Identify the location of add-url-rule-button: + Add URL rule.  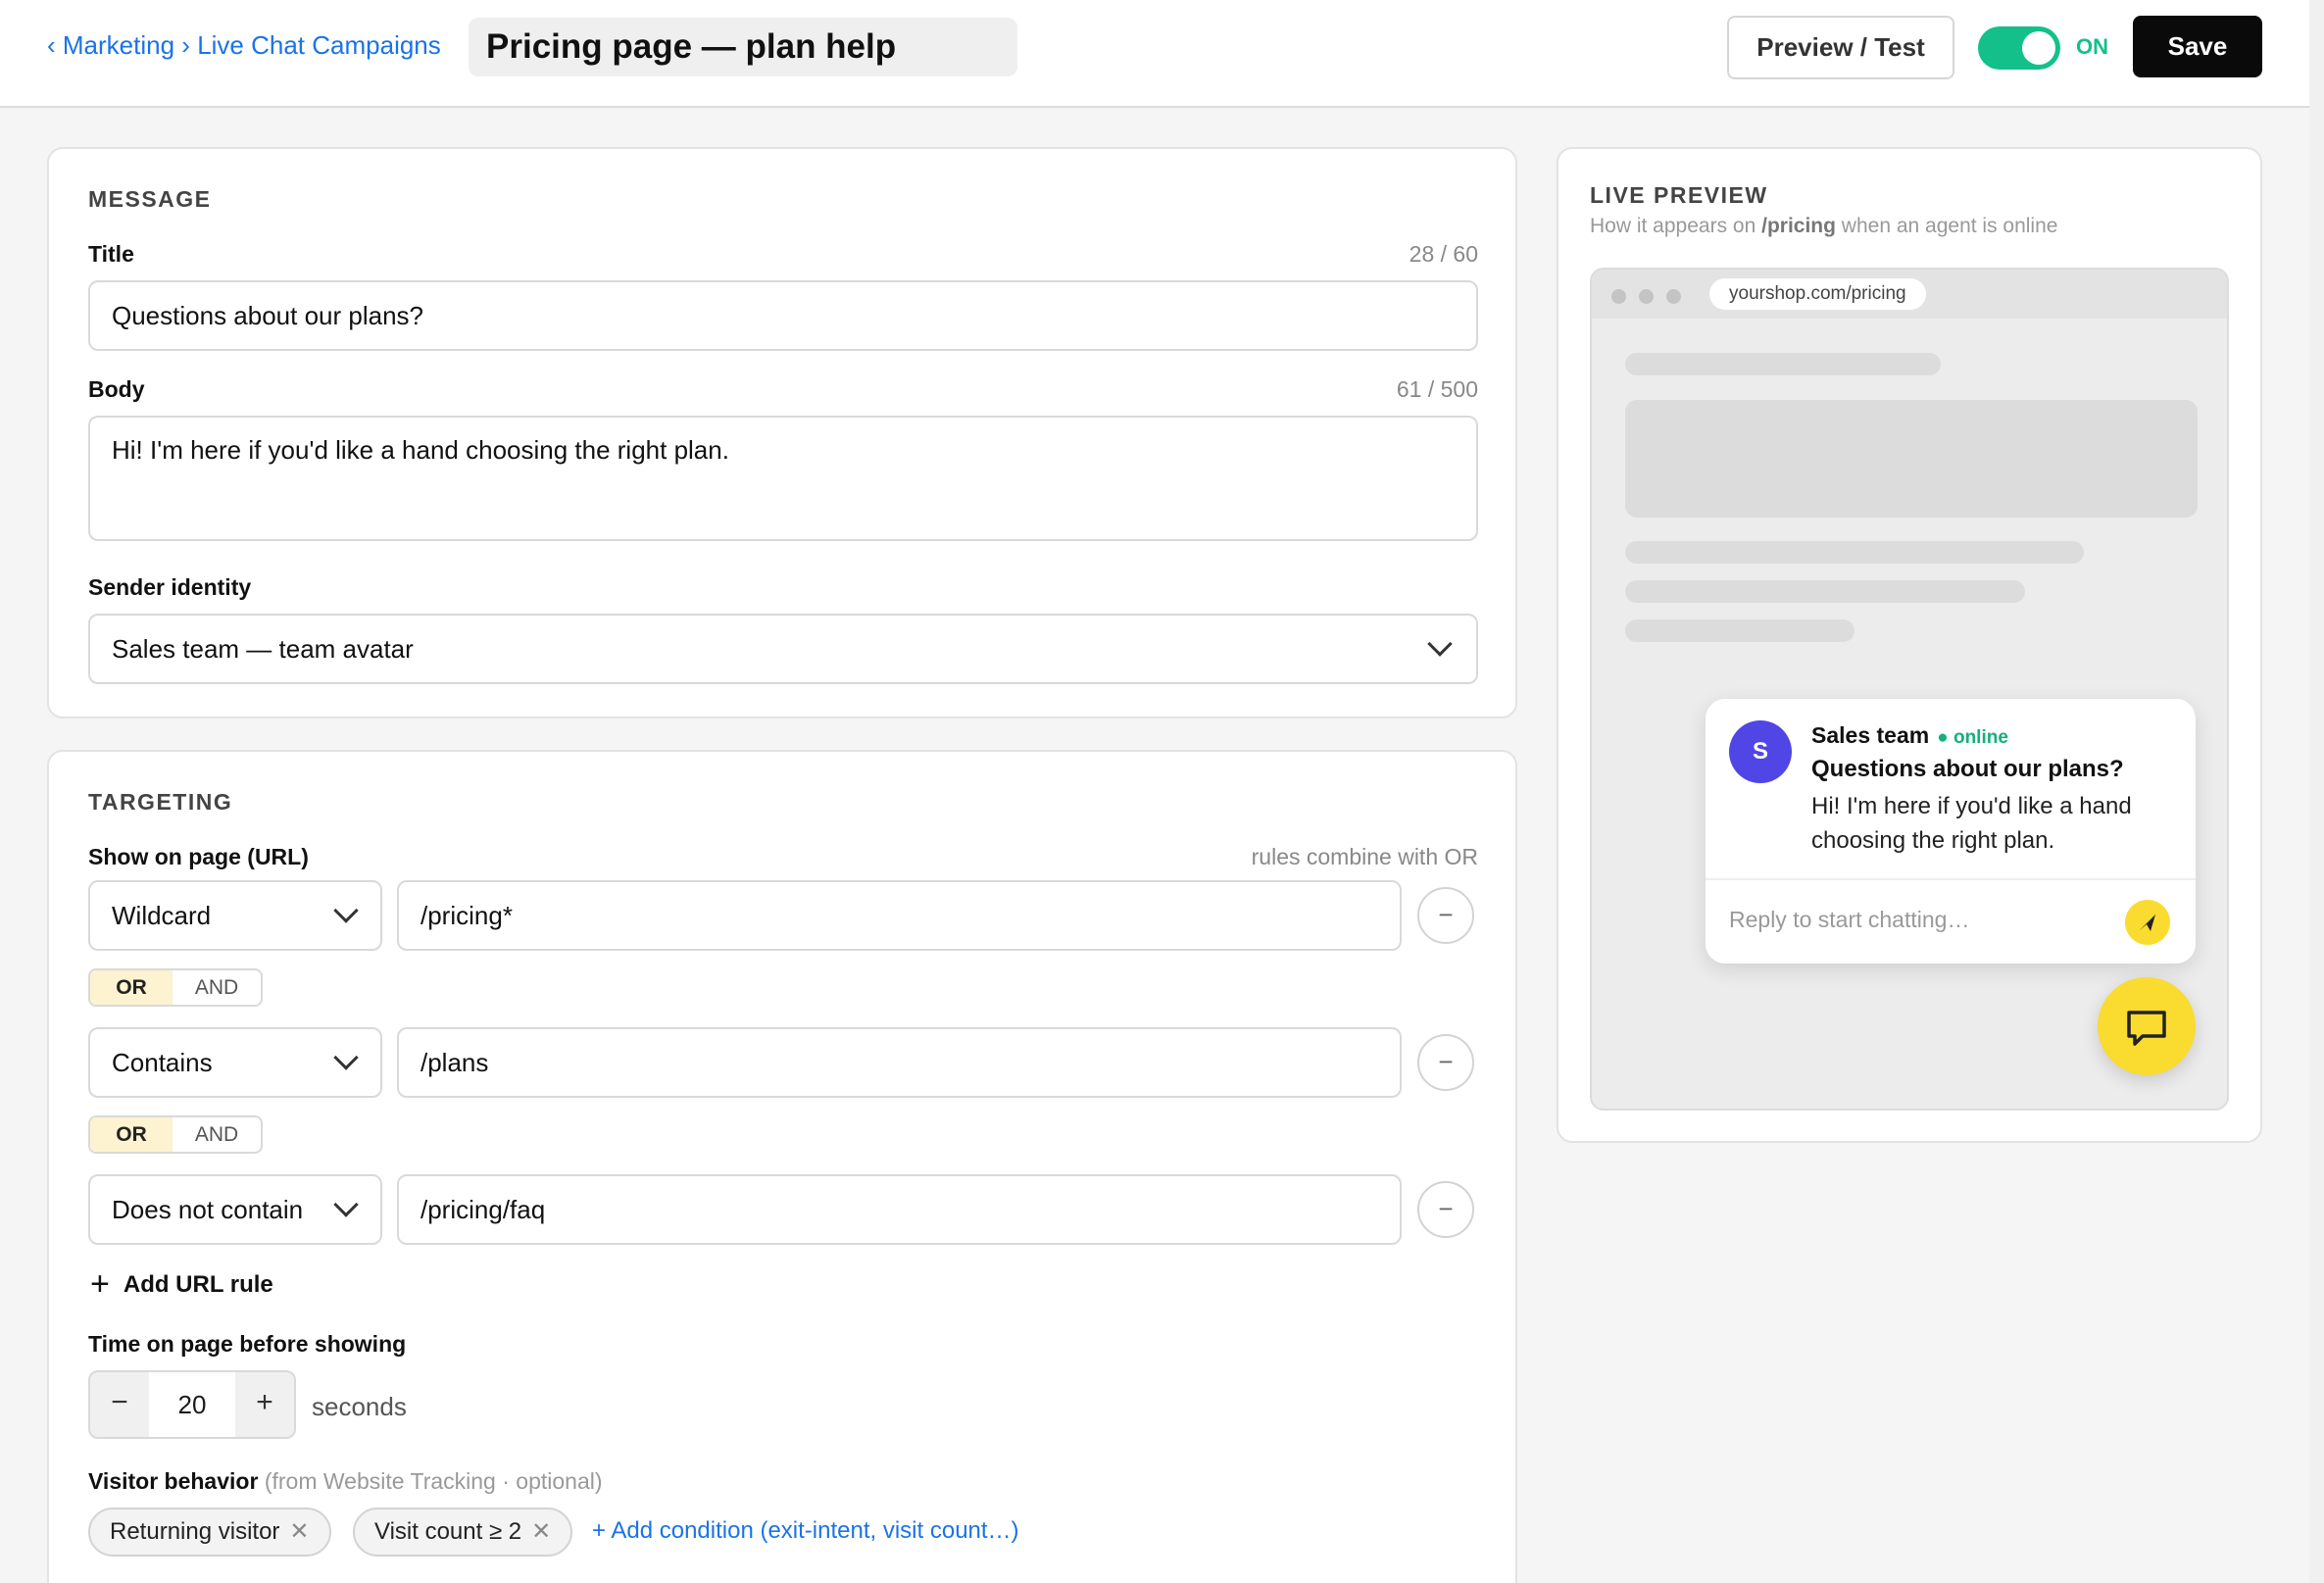
(181, 1284).